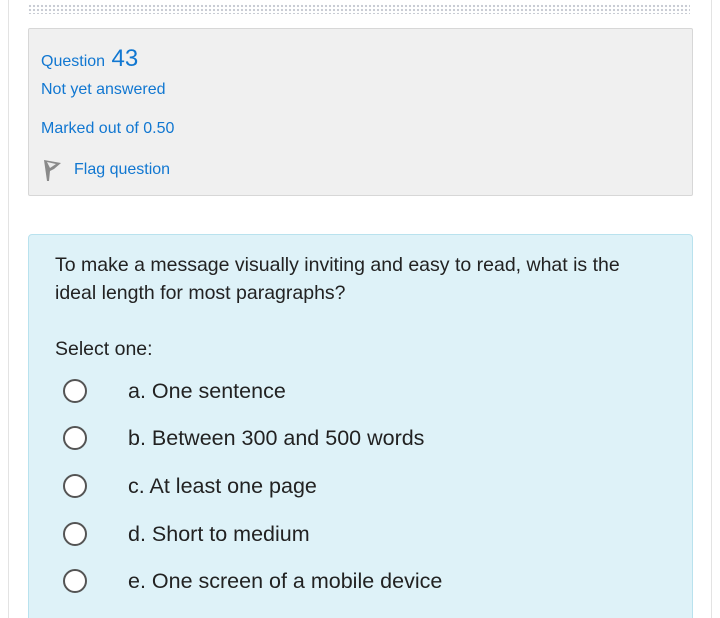 This screenshot has width=720, height=618. I want to click on dotted-divider, so click(359, 9).